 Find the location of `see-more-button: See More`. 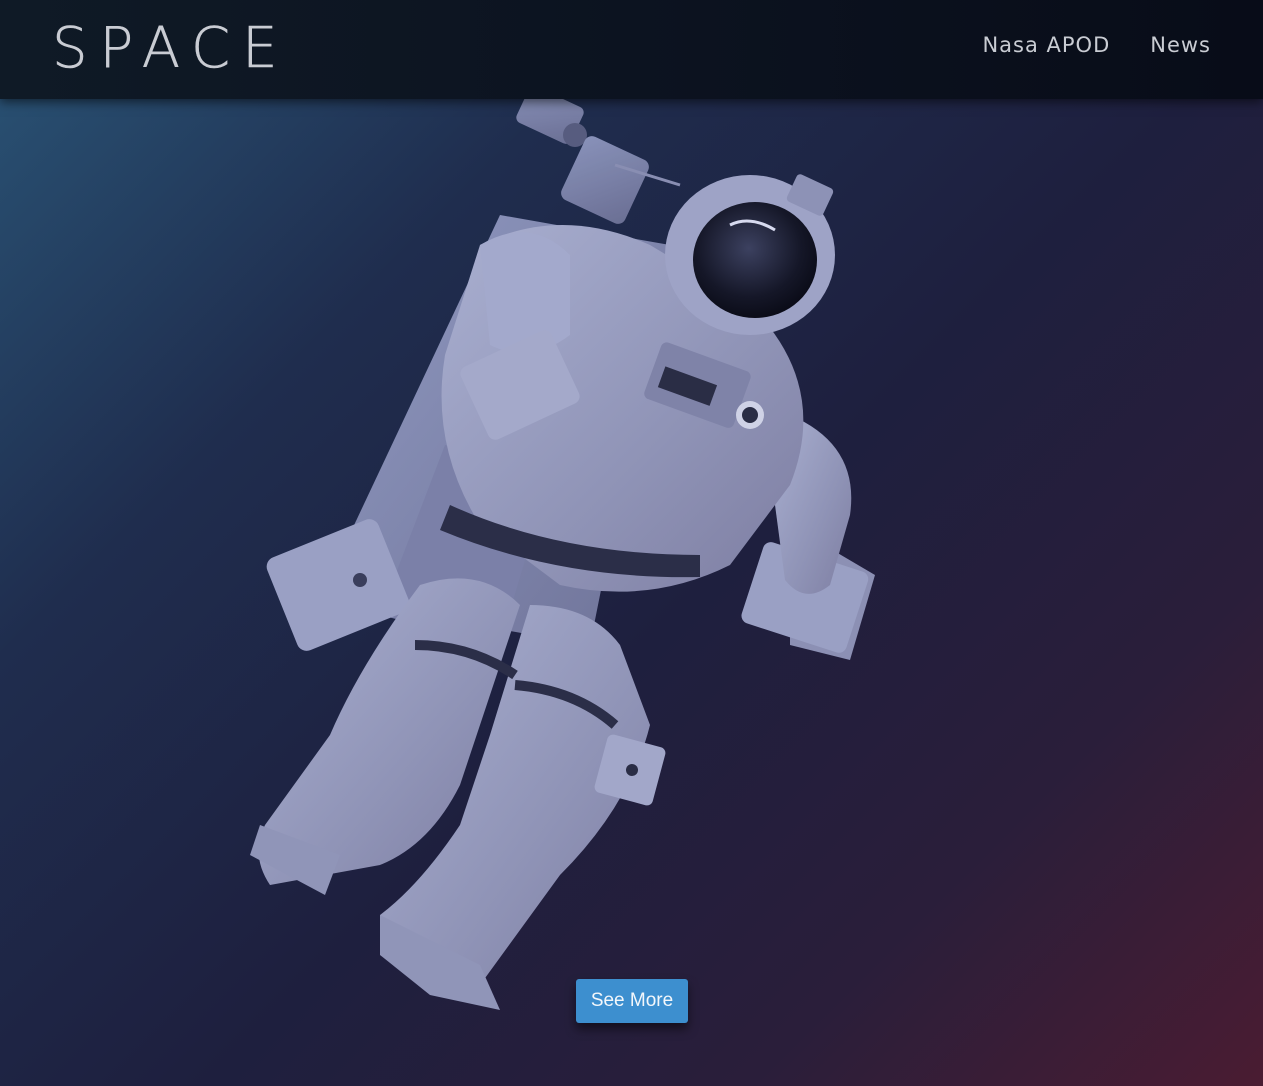

see-more-button: See More is located at coordinates (632, 1001).